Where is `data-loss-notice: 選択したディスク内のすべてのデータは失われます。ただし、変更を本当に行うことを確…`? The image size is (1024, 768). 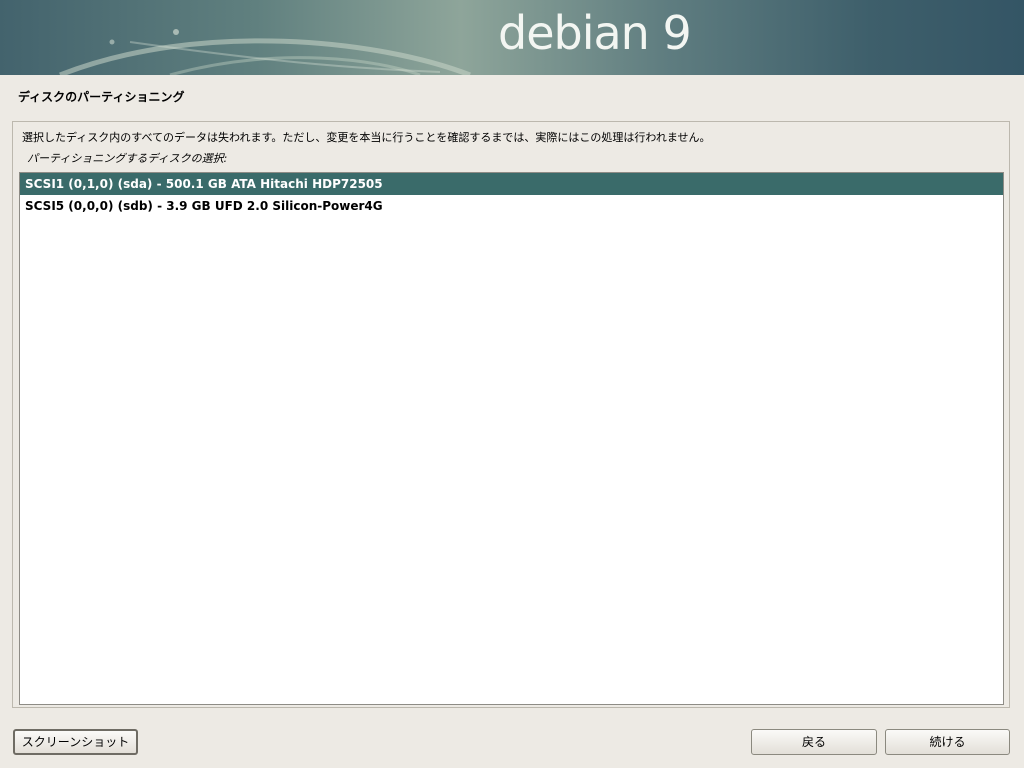 data-loss-notice: 選択したディスク内のすべてのデータは失われます。ただし、変更を本当に行うことを確… is located at coordinates (366, 137).